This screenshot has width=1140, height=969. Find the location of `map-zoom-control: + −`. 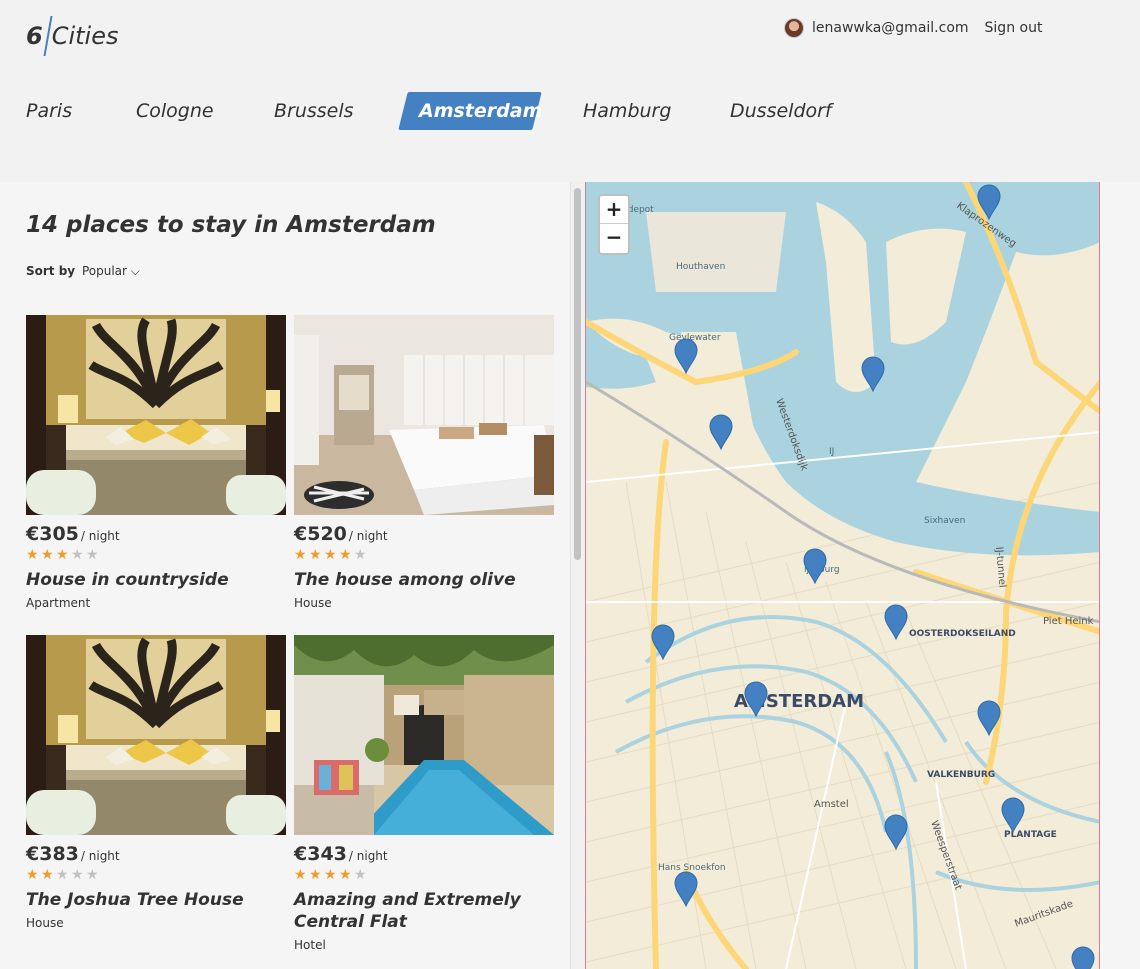

map-zoom-control: + − is located at coordinates (614, 224).